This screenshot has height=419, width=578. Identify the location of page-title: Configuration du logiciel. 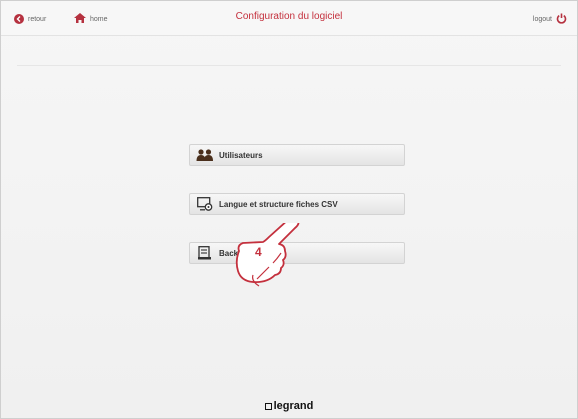
(289, 16).